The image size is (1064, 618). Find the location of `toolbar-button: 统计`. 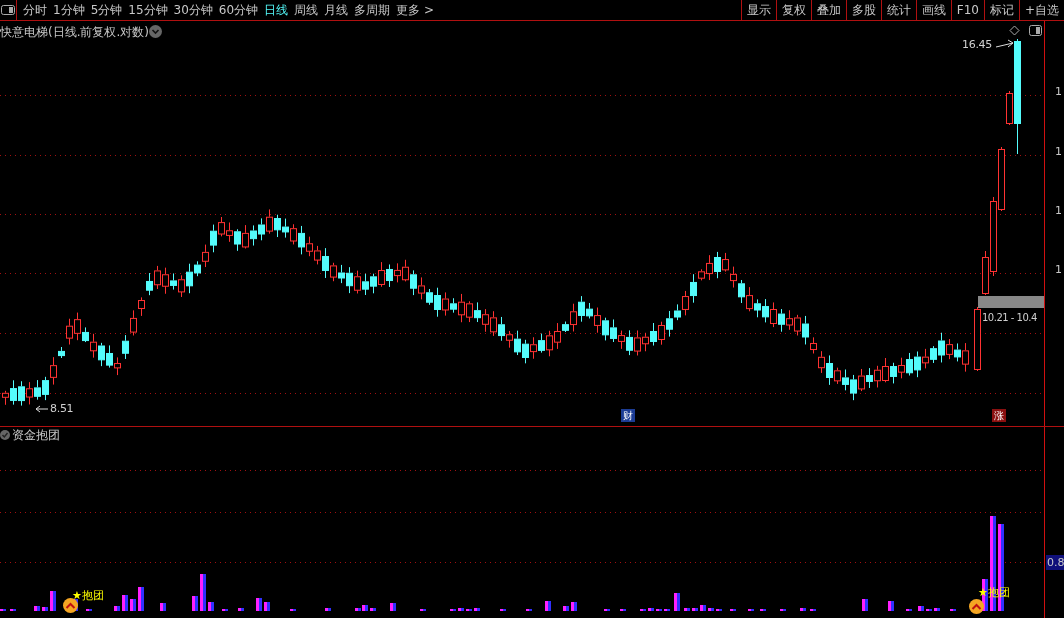

toolbar-button: 统计 is located at coordinates (898, 10).